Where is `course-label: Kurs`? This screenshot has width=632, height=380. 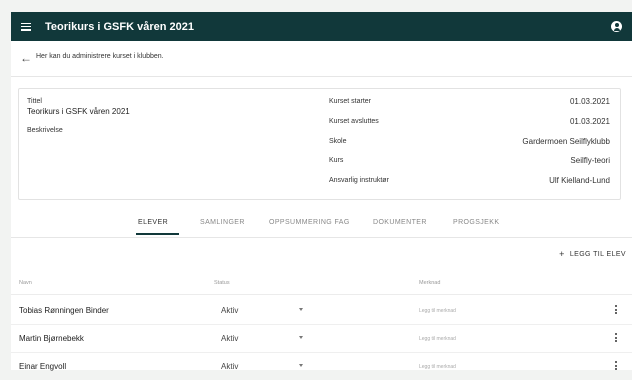
course-label: Kurs is located at coordinates (336, 160).